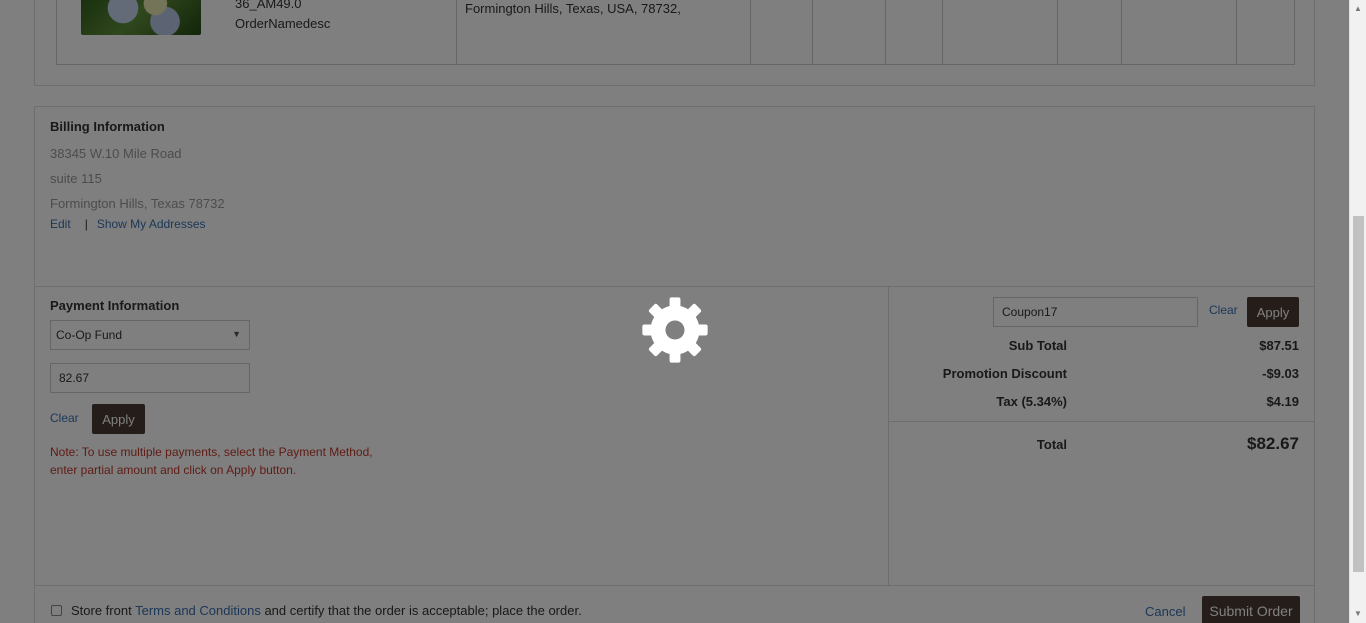 The width and height of the screenshot is (1366, 623). What do you see at coordinates (675, 330) in the screenshot?
I see `gear-icon` at bounding box center [675, 330].